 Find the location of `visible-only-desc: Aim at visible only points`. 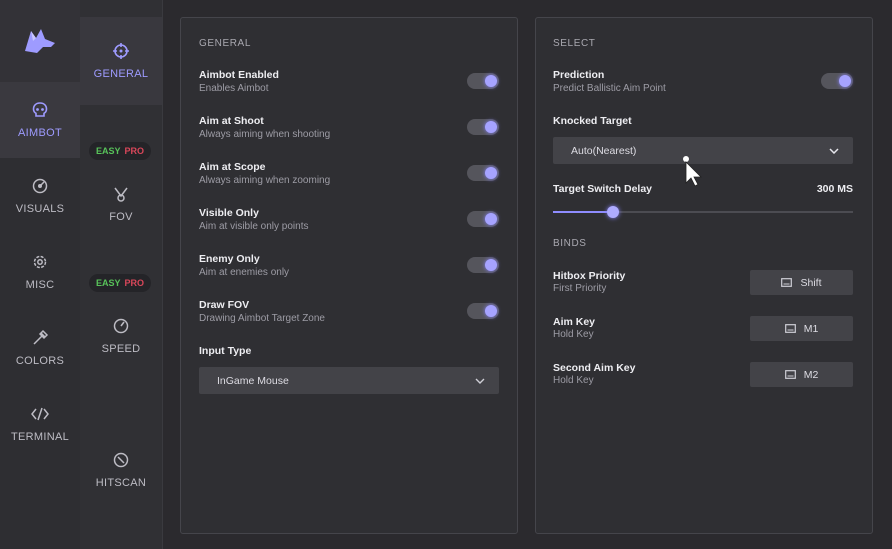

visible-only-desc: Aim at visible only points is located at coordinates (254, 226).